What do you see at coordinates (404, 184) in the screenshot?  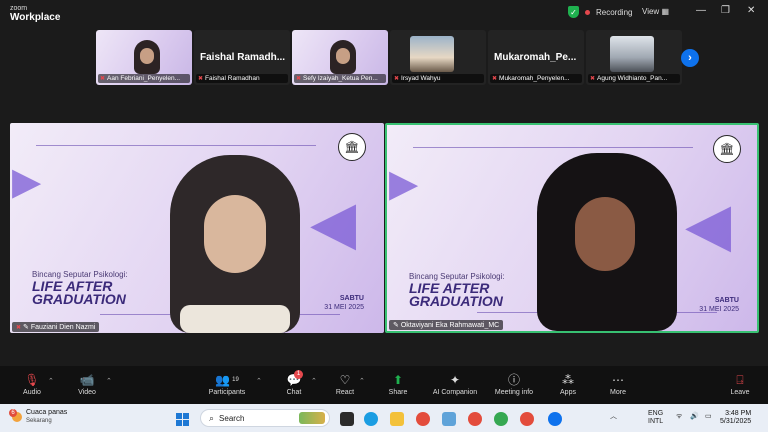 I see `chevron-decoration-icon: ▶` at bounding box center [404, 184].